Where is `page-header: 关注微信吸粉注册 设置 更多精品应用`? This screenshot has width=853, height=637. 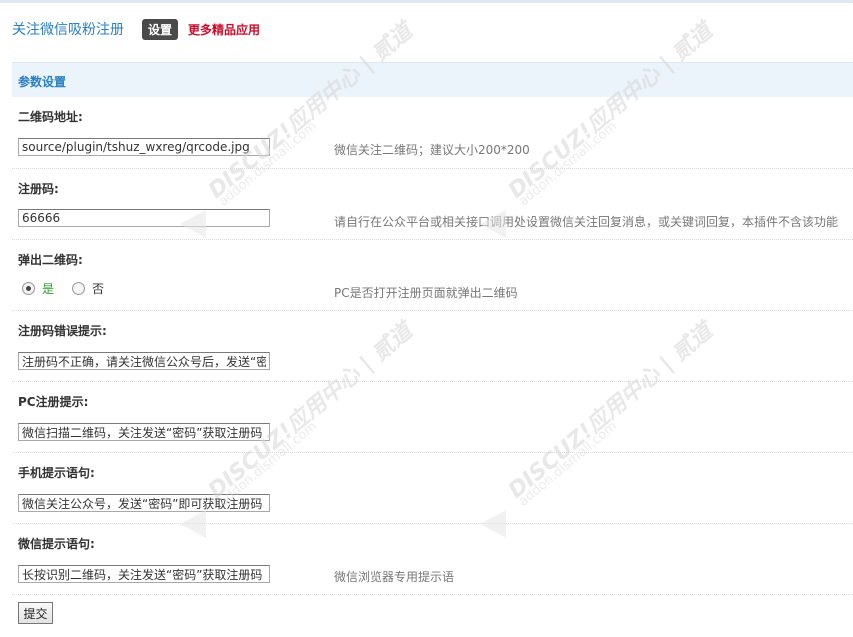
page-header: 关注微信吸粉注册 设置 更多精品应用 is located at coordinates (136, 29).